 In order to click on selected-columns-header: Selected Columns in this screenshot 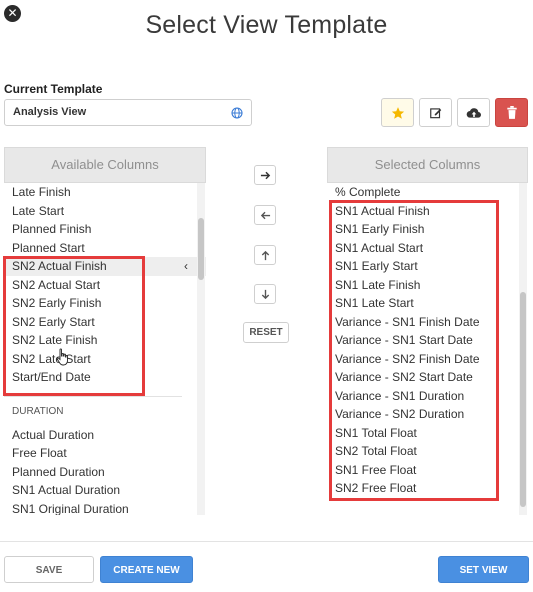, I will do `click(427, 165)`.